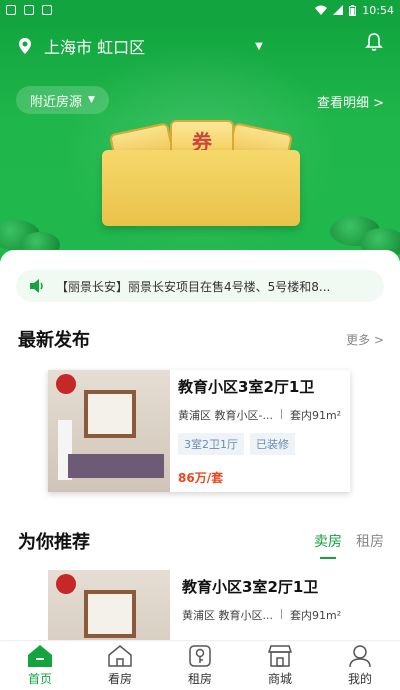 This screenshot has width=400, height=690. Describe the element at coordinates (359, 679) in the screenshot. I see `tab-label: 我的` at that location.